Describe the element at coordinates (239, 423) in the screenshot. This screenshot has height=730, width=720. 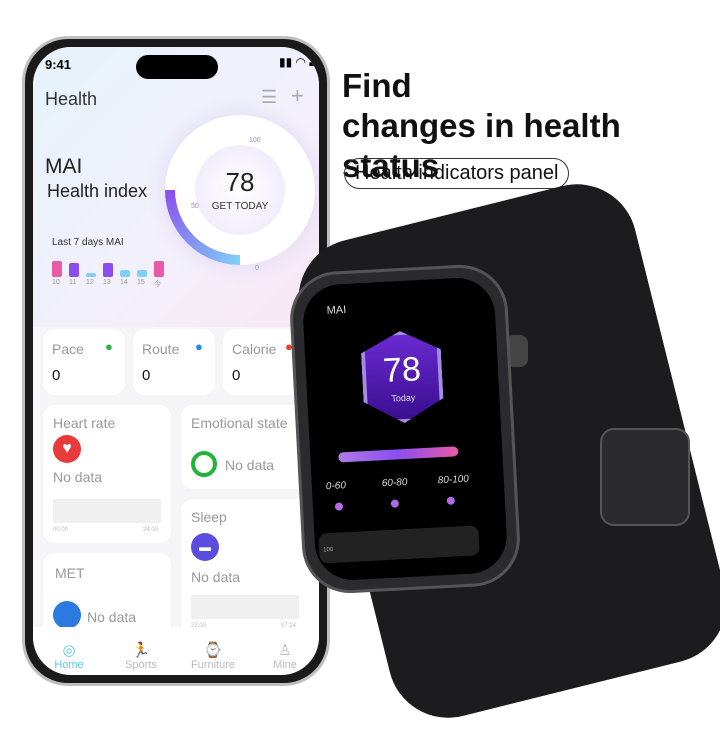
I see `card-title: Emotional state` at that location.